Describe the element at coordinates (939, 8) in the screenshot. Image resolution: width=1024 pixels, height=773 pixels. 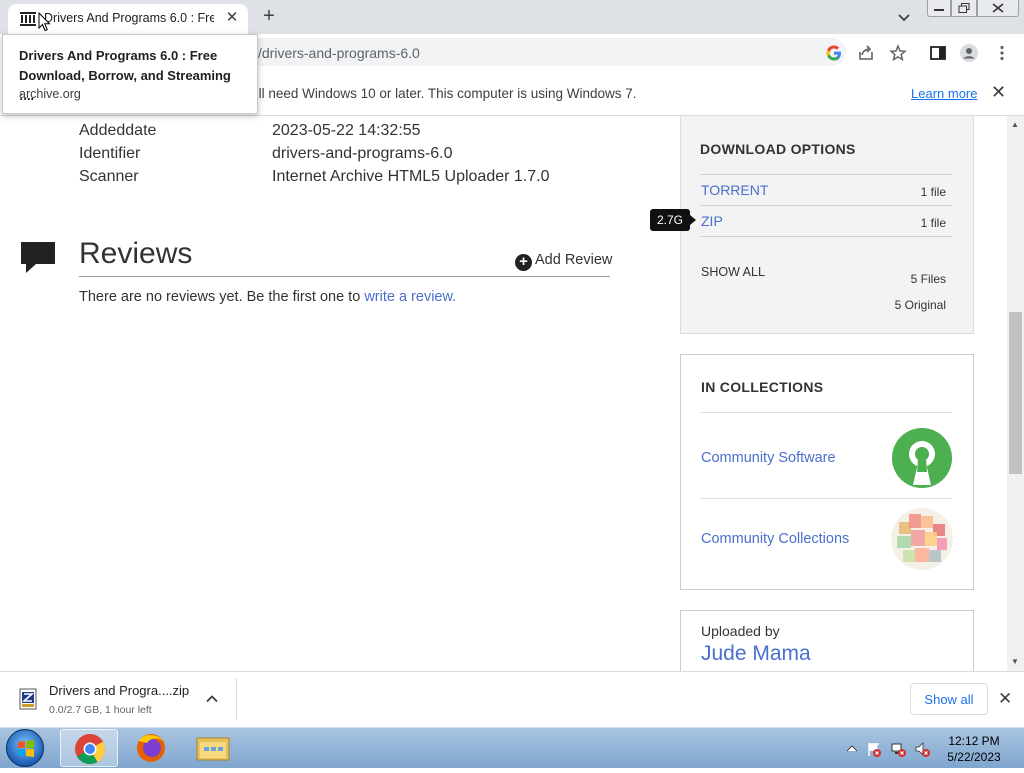
I see `minimize-button` at that location.